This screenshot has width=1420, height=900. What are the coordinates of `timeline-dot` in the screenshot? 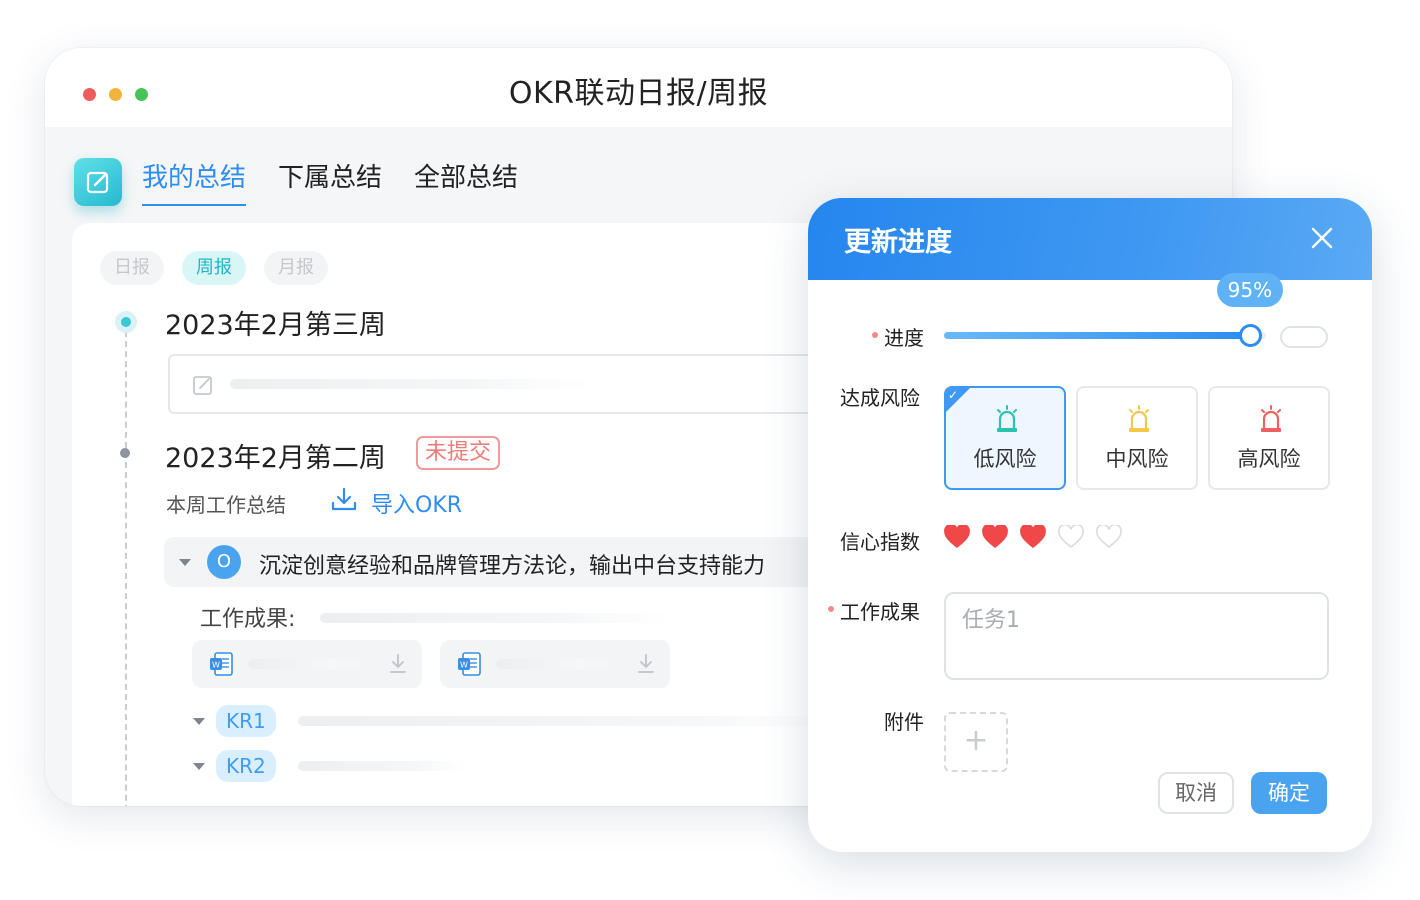 It's located at (125, 453).